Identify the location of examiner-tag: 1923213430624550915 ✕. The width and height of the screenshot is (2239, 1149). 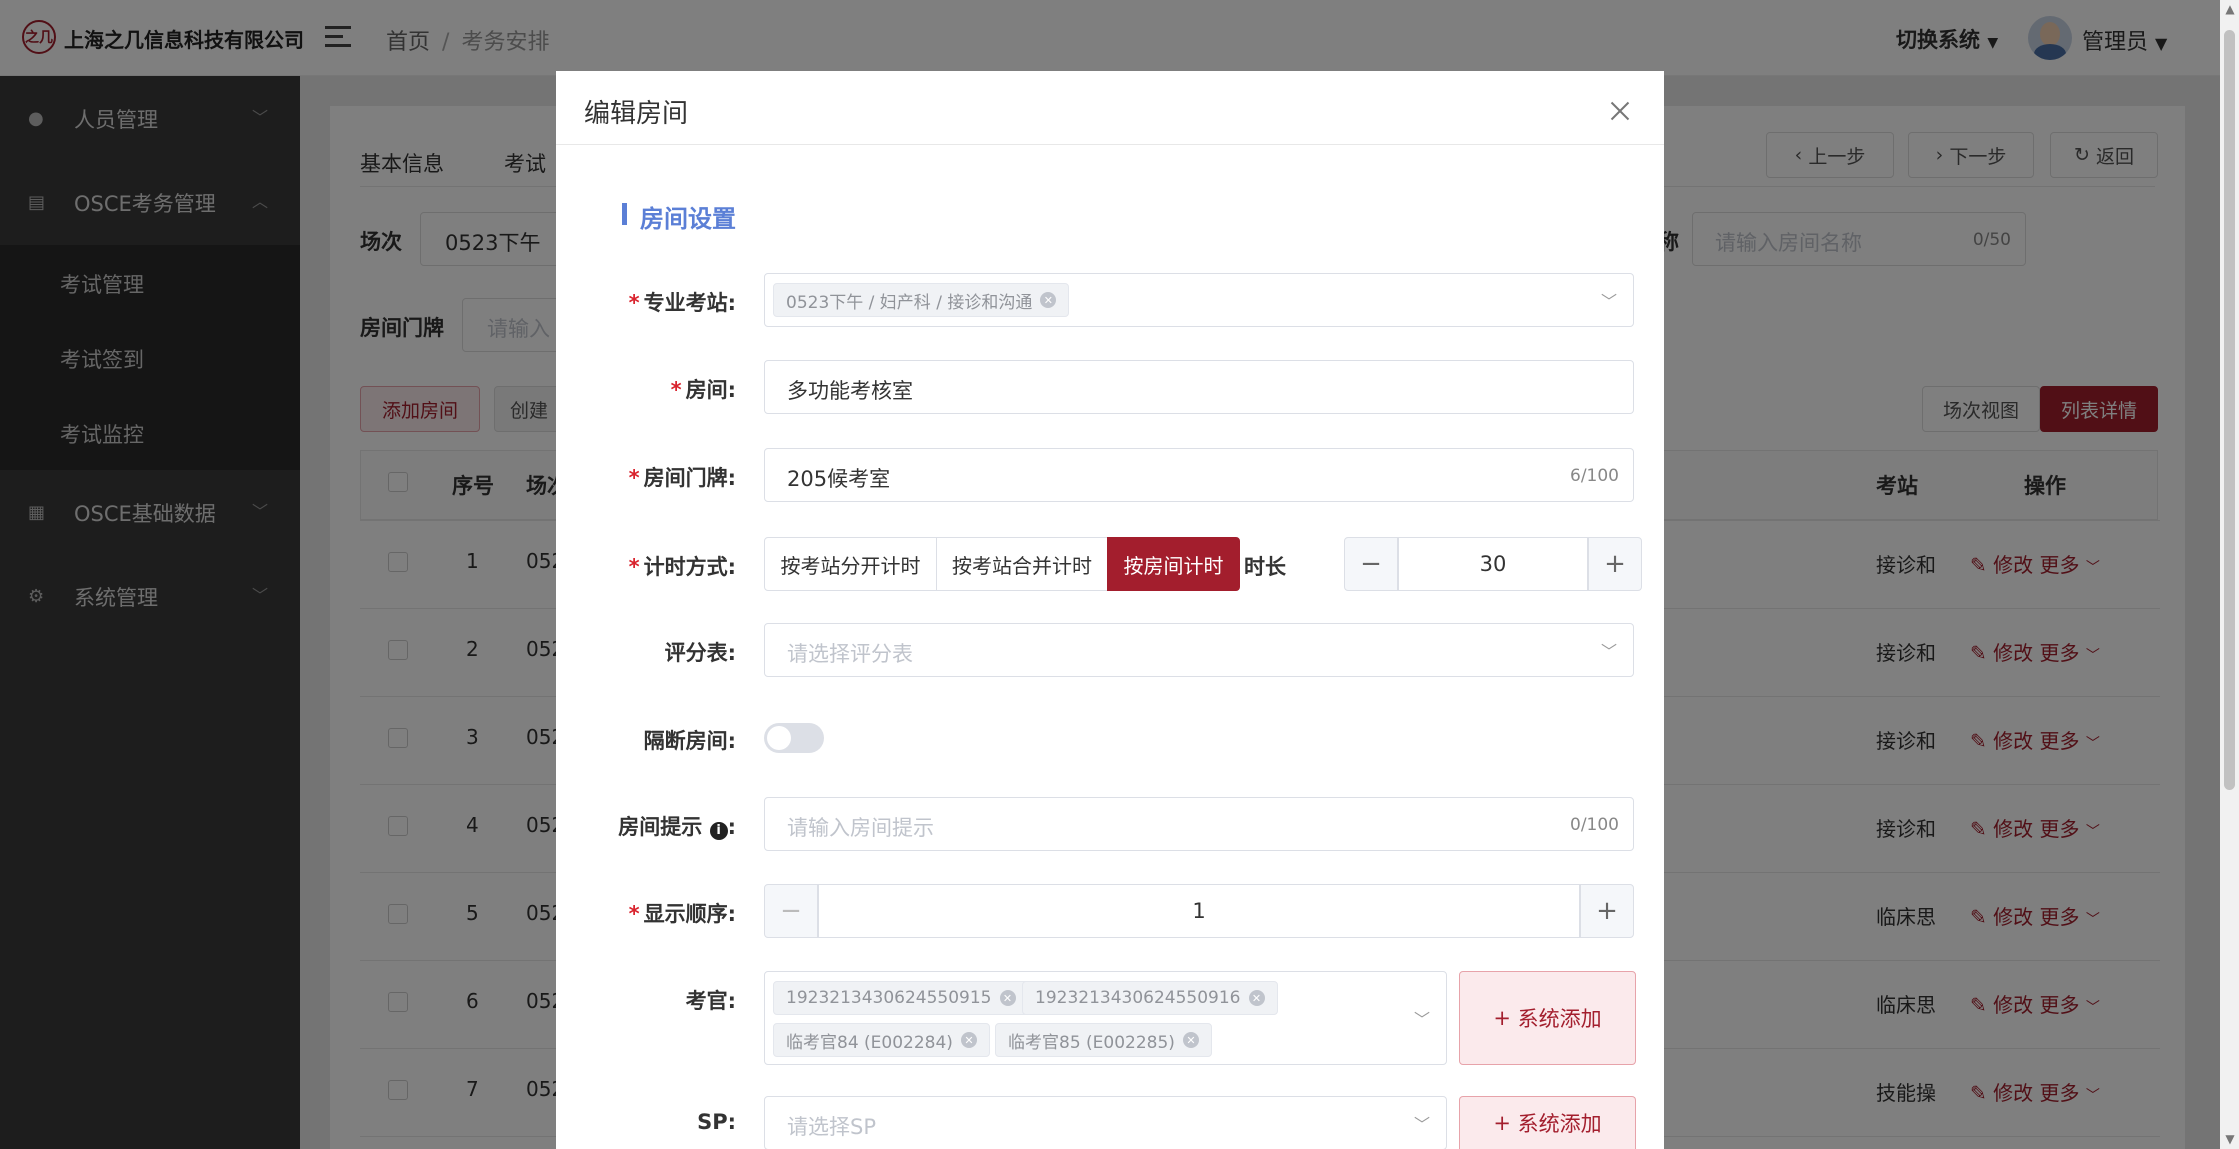
(901, 998).